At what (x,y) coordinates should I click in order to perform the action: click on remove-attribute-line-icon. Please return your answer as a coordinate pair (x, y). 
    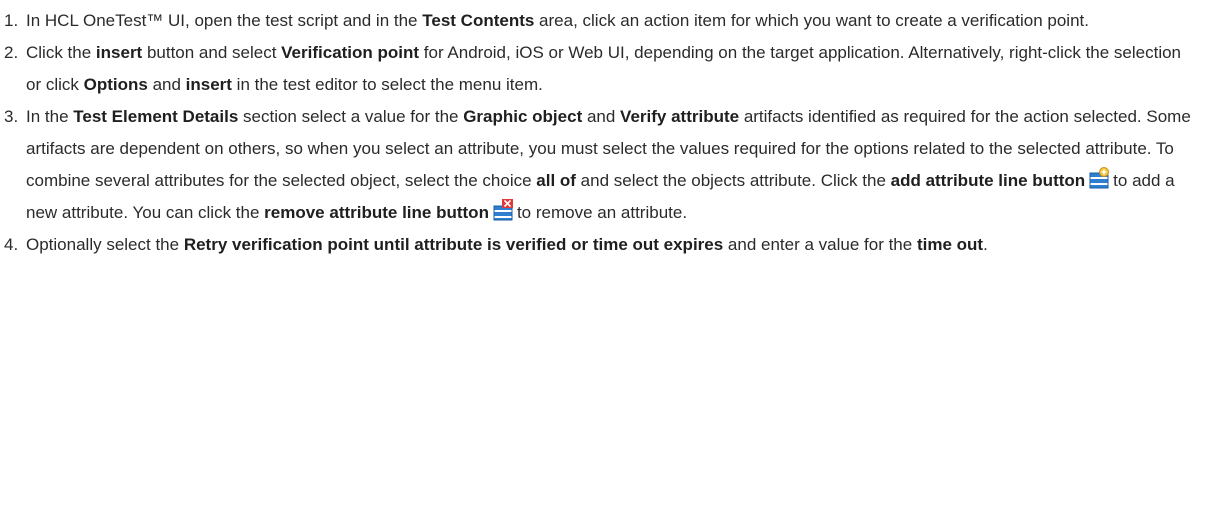
    Looking at the image, I should click on (504, 210).